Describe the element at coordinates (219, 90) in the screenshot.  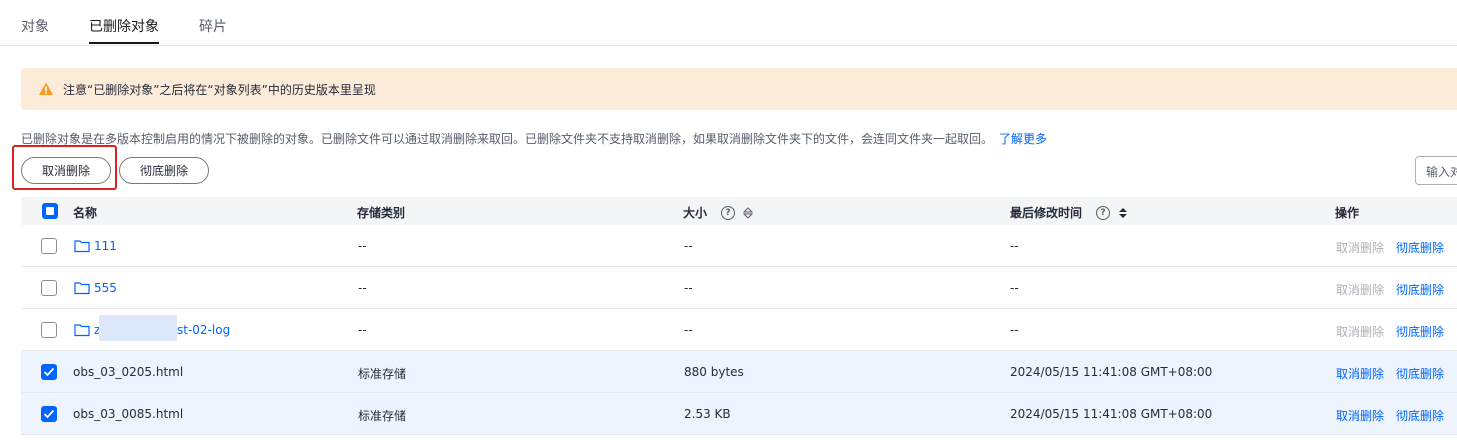
I see `notice-text: 注意“已删除对象”之后将在“对象列表”中的历史版本里呈现` at that location.